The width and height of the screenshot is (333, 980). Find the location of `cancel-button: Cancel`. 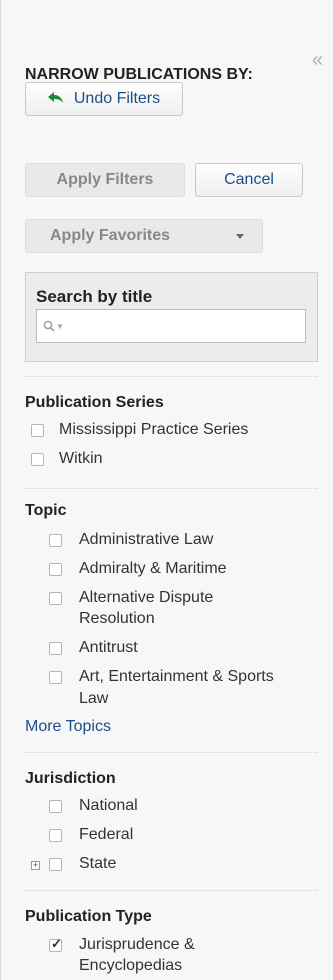

cancel-button: Cancel is located at coordinates (249, 180).